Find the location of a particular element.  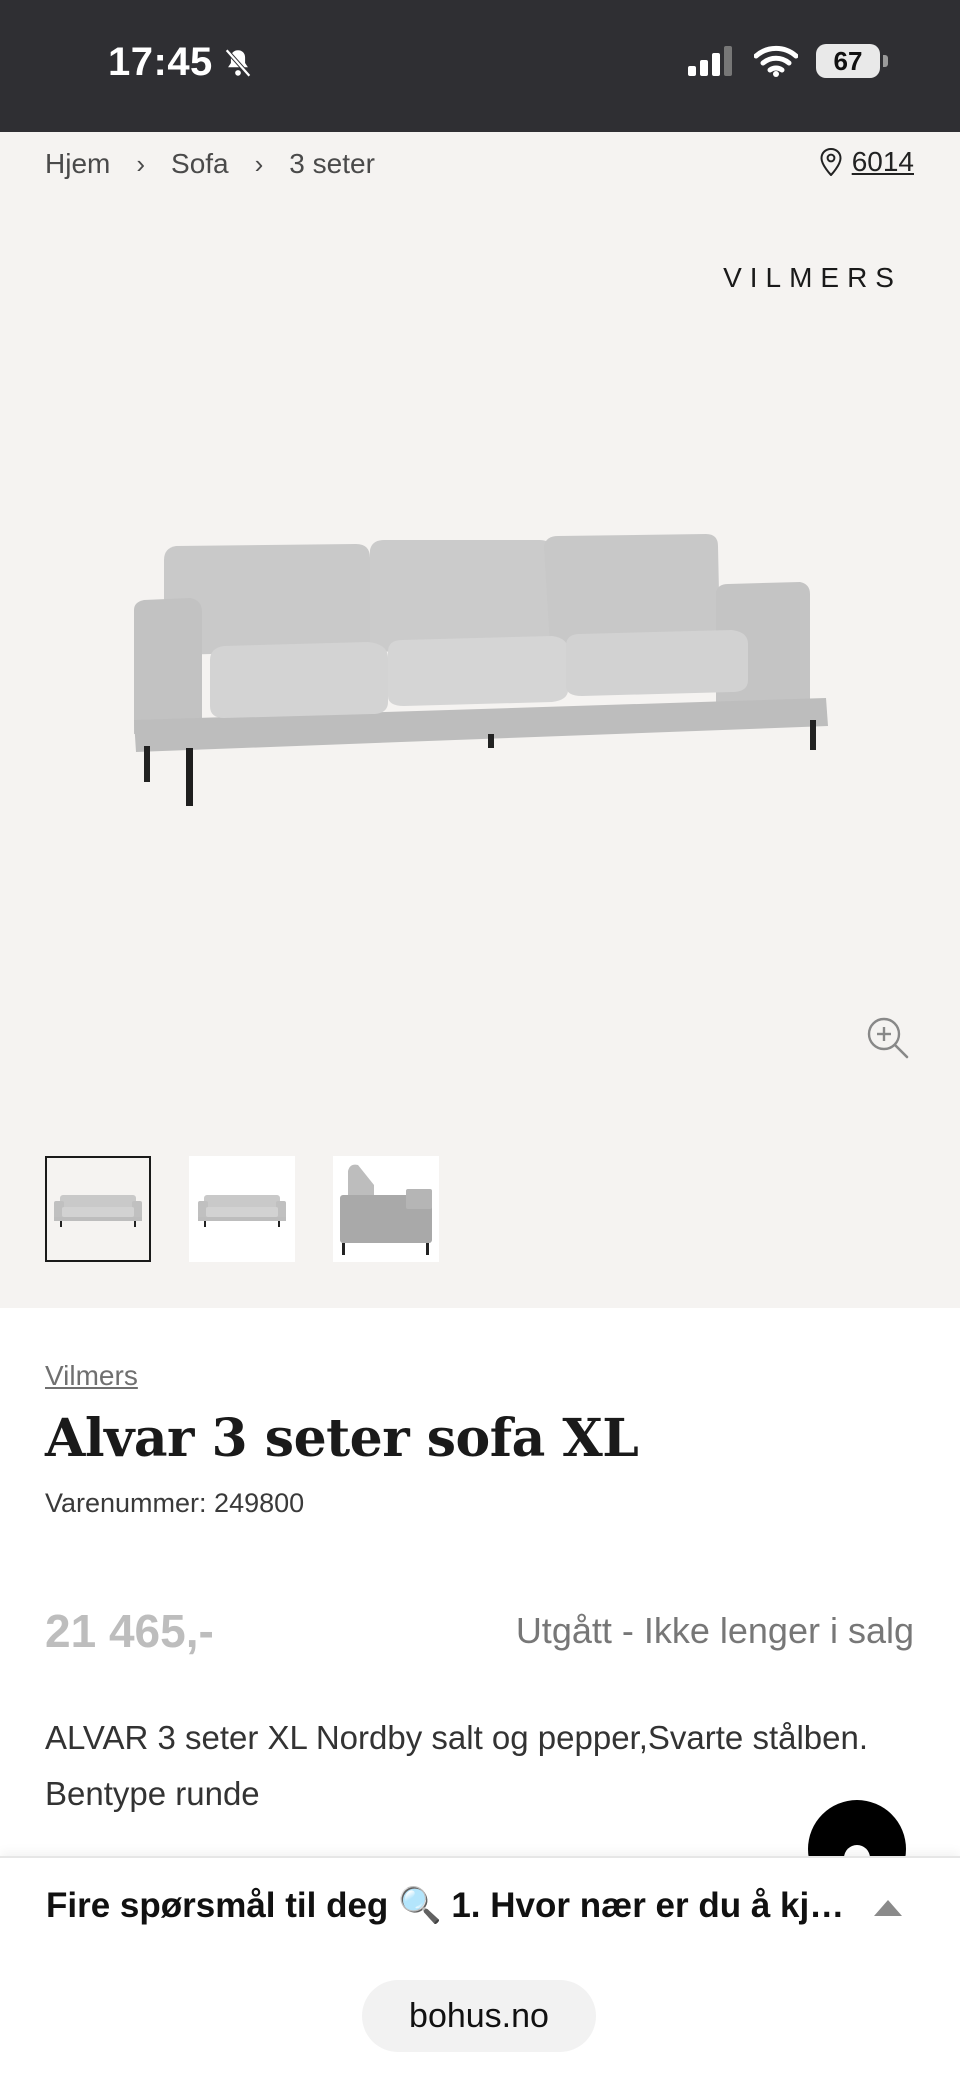

availability-status: Utgått - Ikke lenger i salg is located at coordinates (714, 1630).